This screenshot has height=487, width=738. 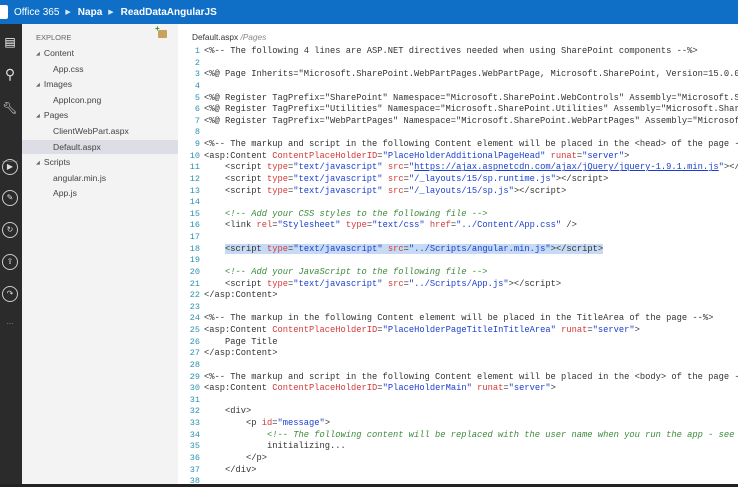 I want to click on code-line: 33 <p id="message">, so click(x=459, y=424).